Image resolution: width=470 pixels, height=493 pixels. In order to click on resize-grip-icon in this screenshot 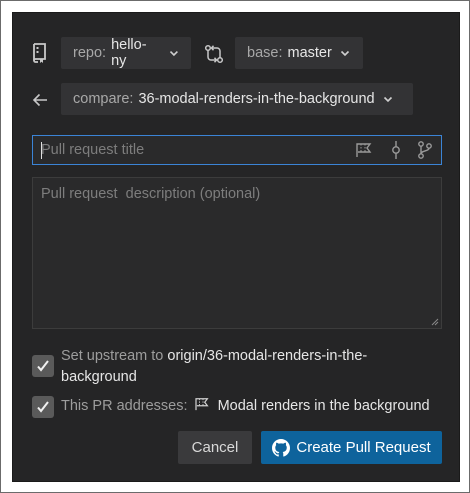, I will do `click(435, 322)`.